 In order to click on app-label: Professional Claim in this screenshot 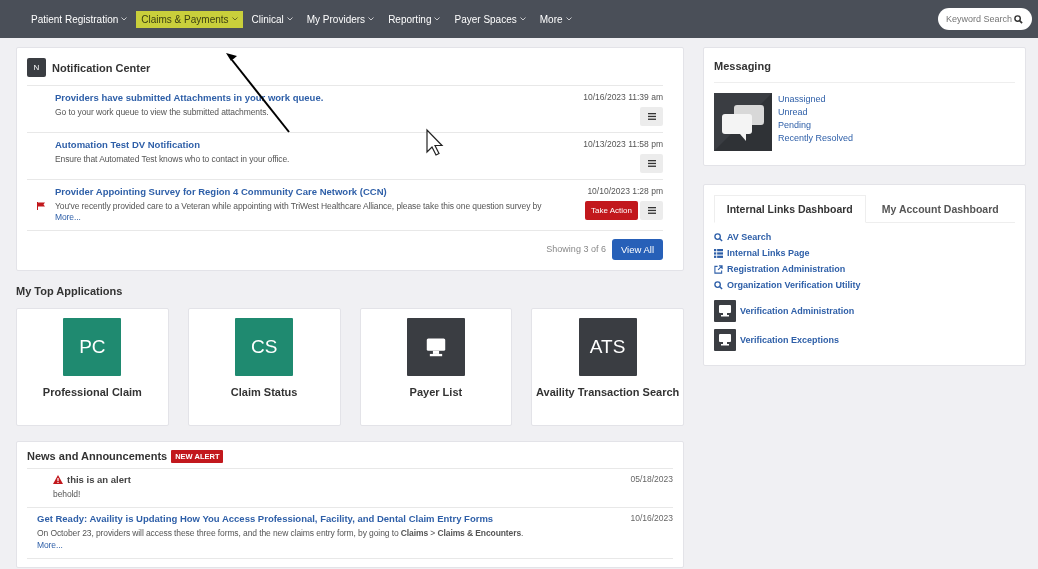, I will do `click(92, 392)`.